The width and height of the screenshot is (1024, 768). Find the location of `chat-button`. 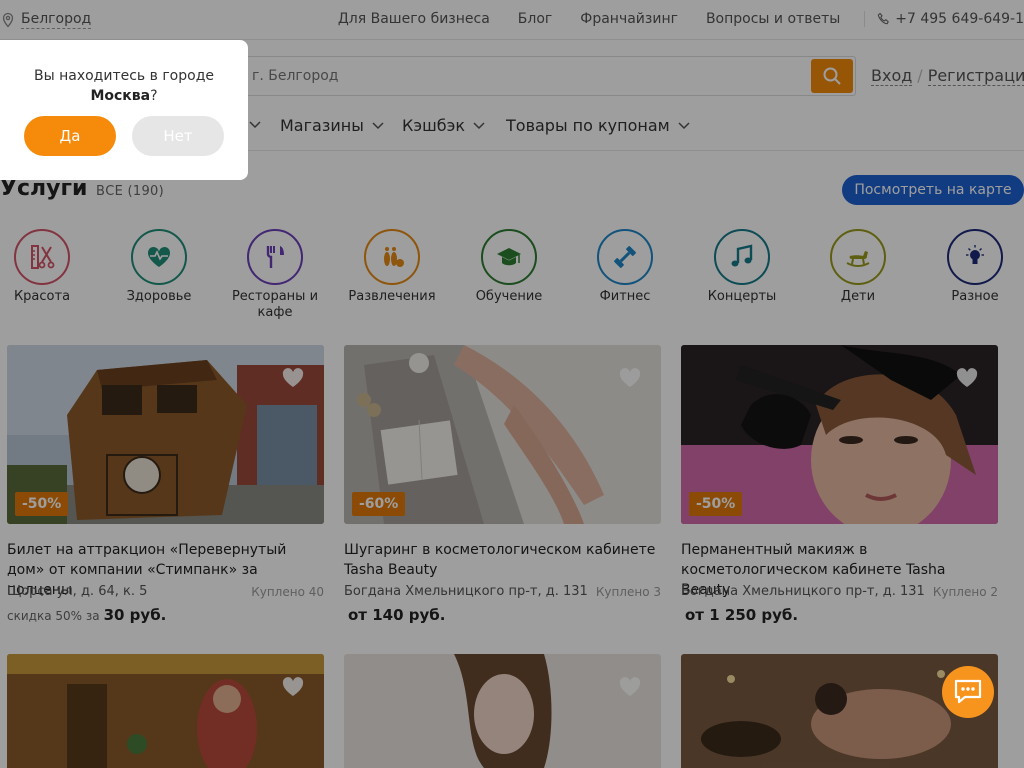

chat-button is located at coordinates (968, 692).